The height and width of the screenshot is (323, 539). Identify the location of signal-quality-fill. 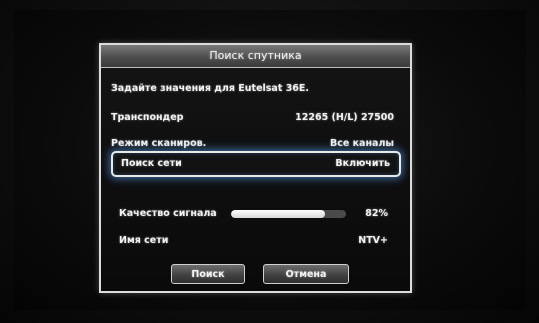
(278, 214).